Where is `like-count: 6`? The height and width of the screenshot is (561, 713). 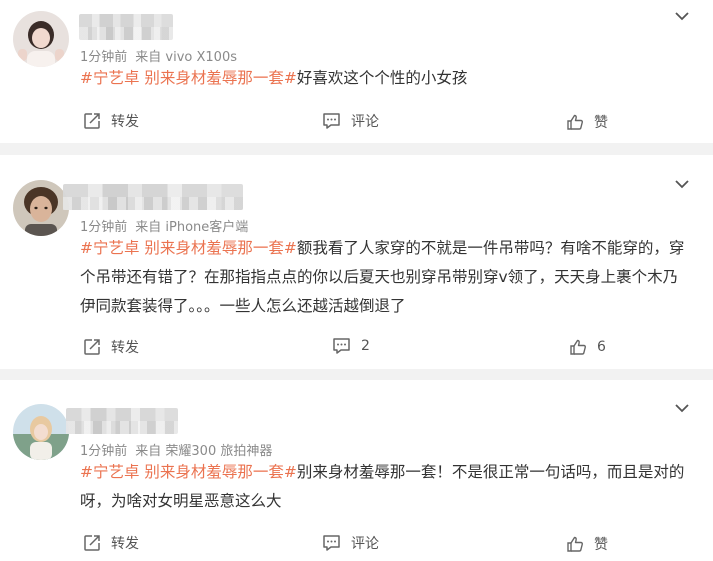 like-count: 6 is located at coordinates (601, 347).